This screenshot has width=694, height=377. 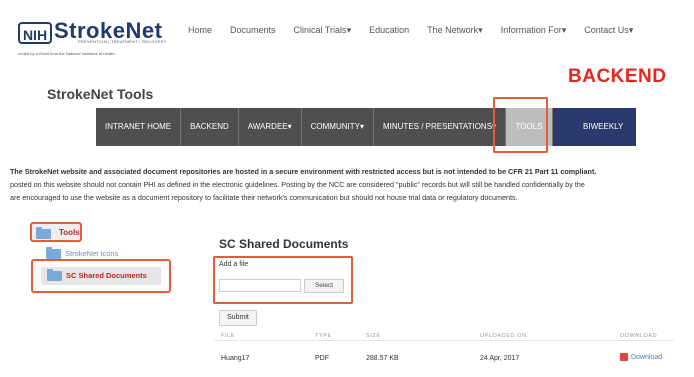 What do you see at coordinates (373, 336) in the screenshot?
I see `column-header-size: SIZE` at bounding box center [373, 336].